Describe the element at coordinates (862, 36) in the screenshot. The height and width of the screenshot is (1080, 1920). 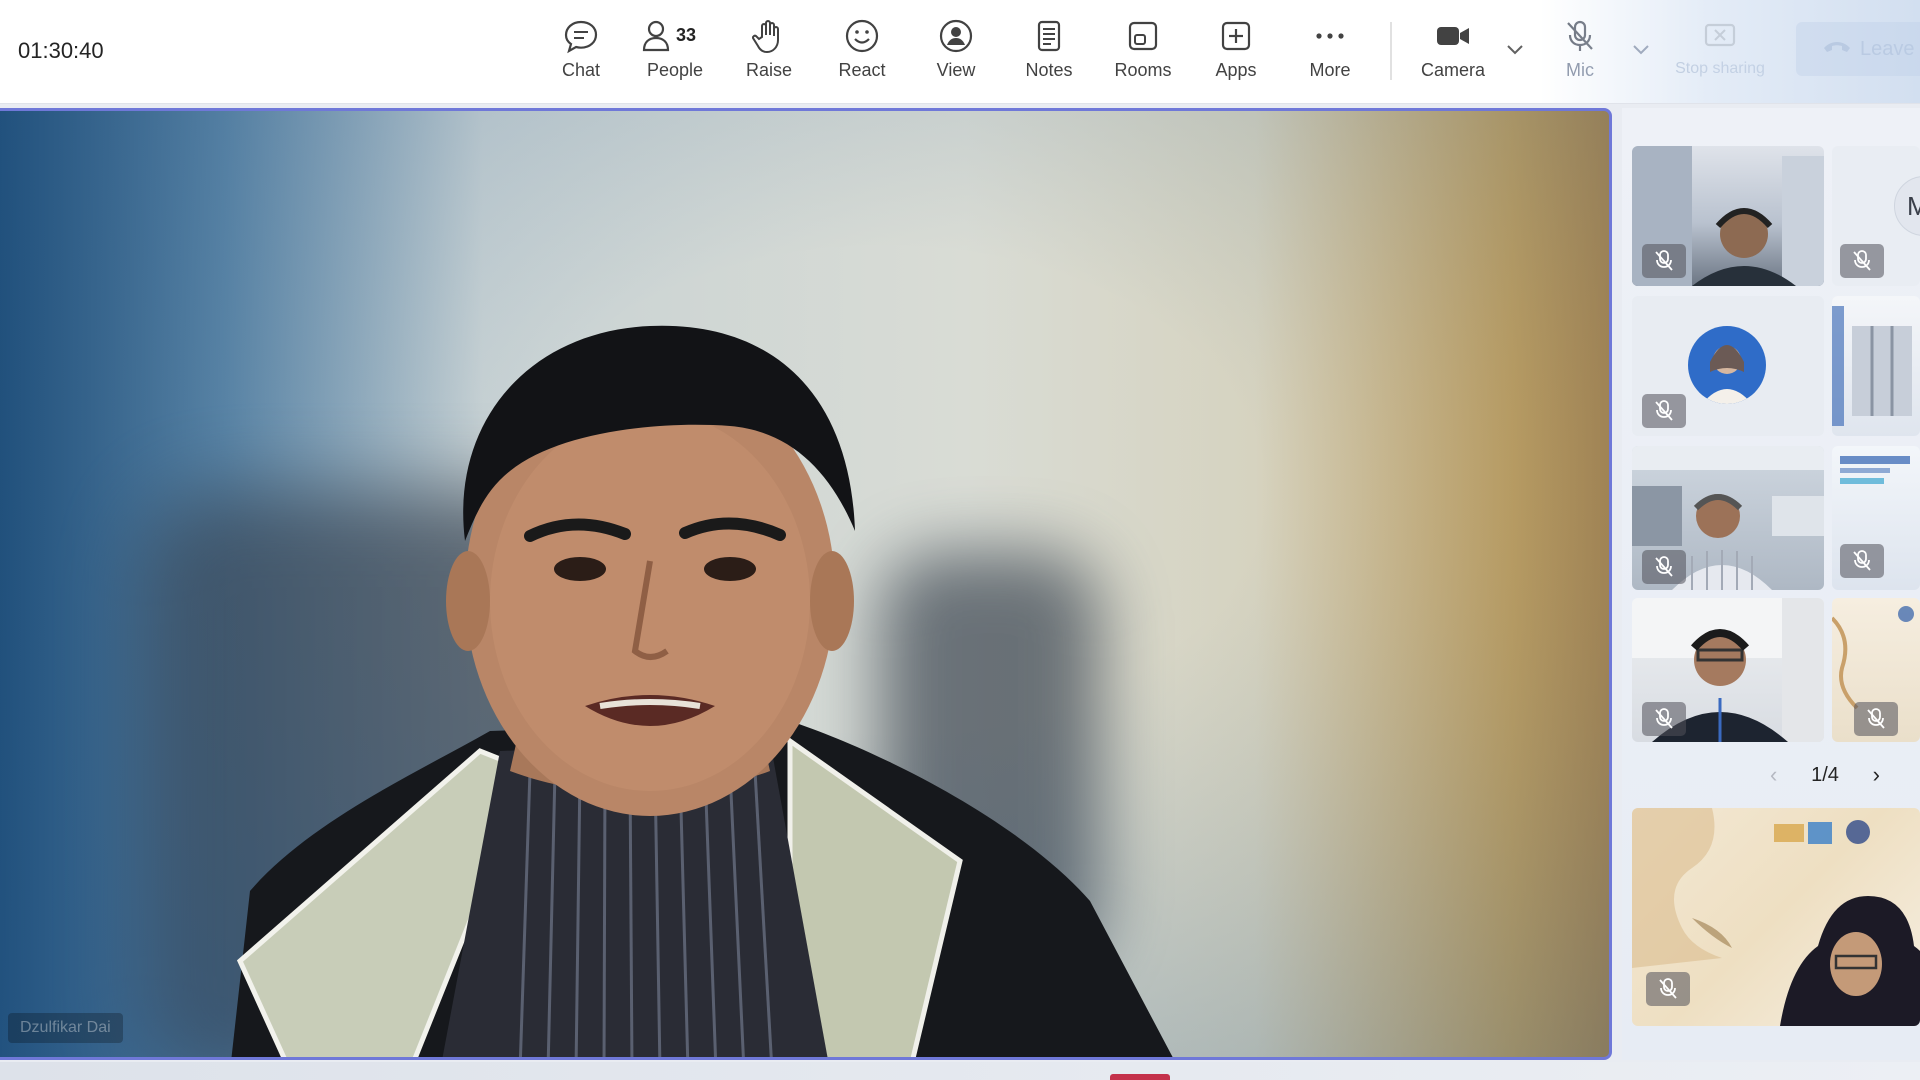
I see `smiley-icon` at that location.